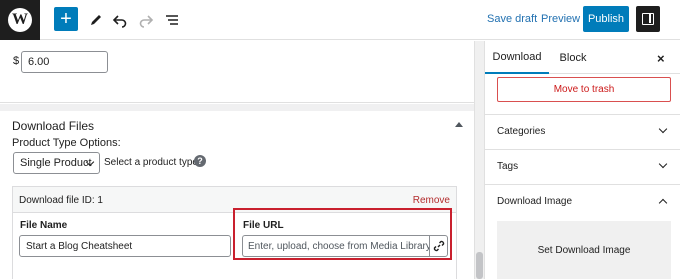  I want to click on file-url-link-button, so click(438, 246).